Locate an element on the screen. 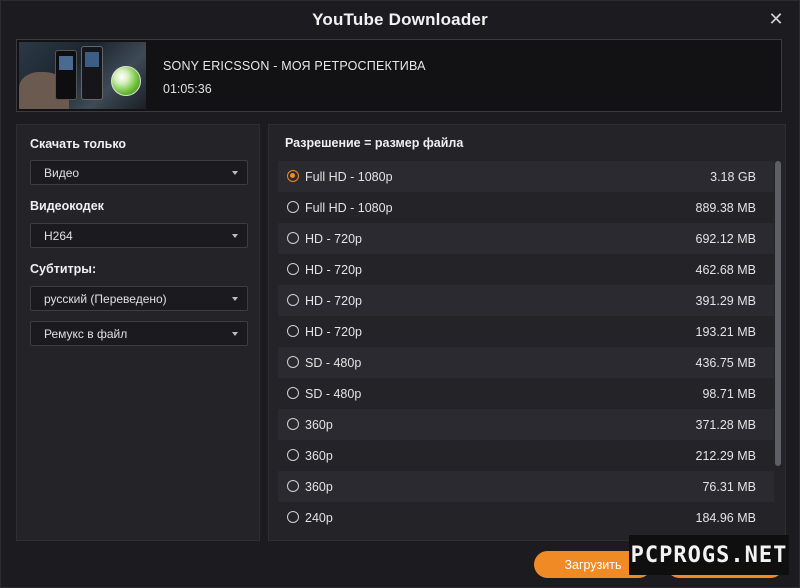  resolution-size: 193.21 MB is located at coordinates (725, 331).